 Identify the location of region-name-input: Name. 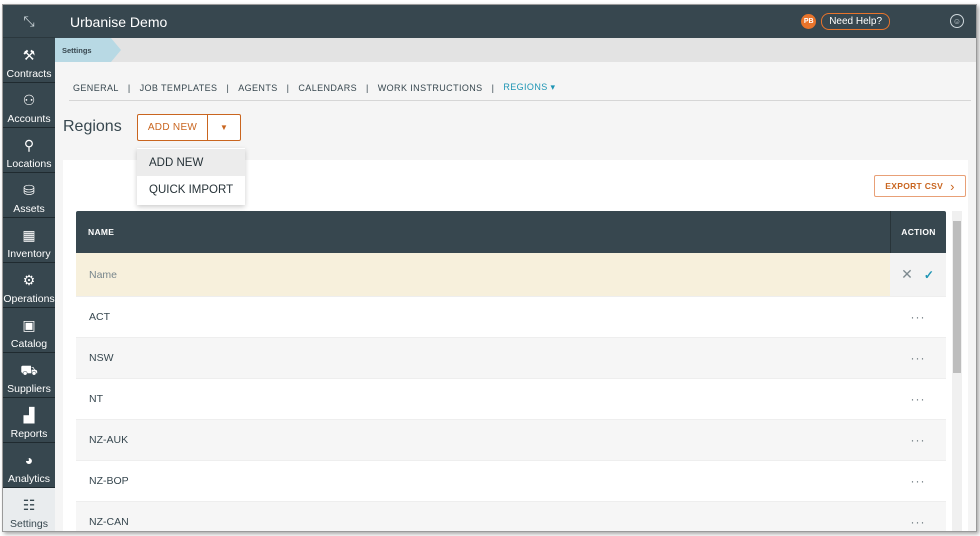
(483, 274).